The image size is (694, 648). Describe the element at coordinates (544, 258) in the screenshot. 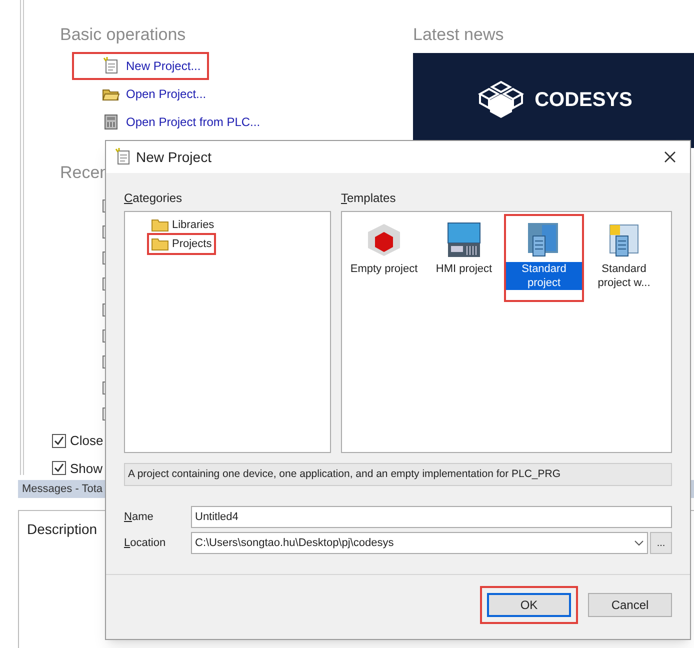

I see `template-item: Standard project` at that location.